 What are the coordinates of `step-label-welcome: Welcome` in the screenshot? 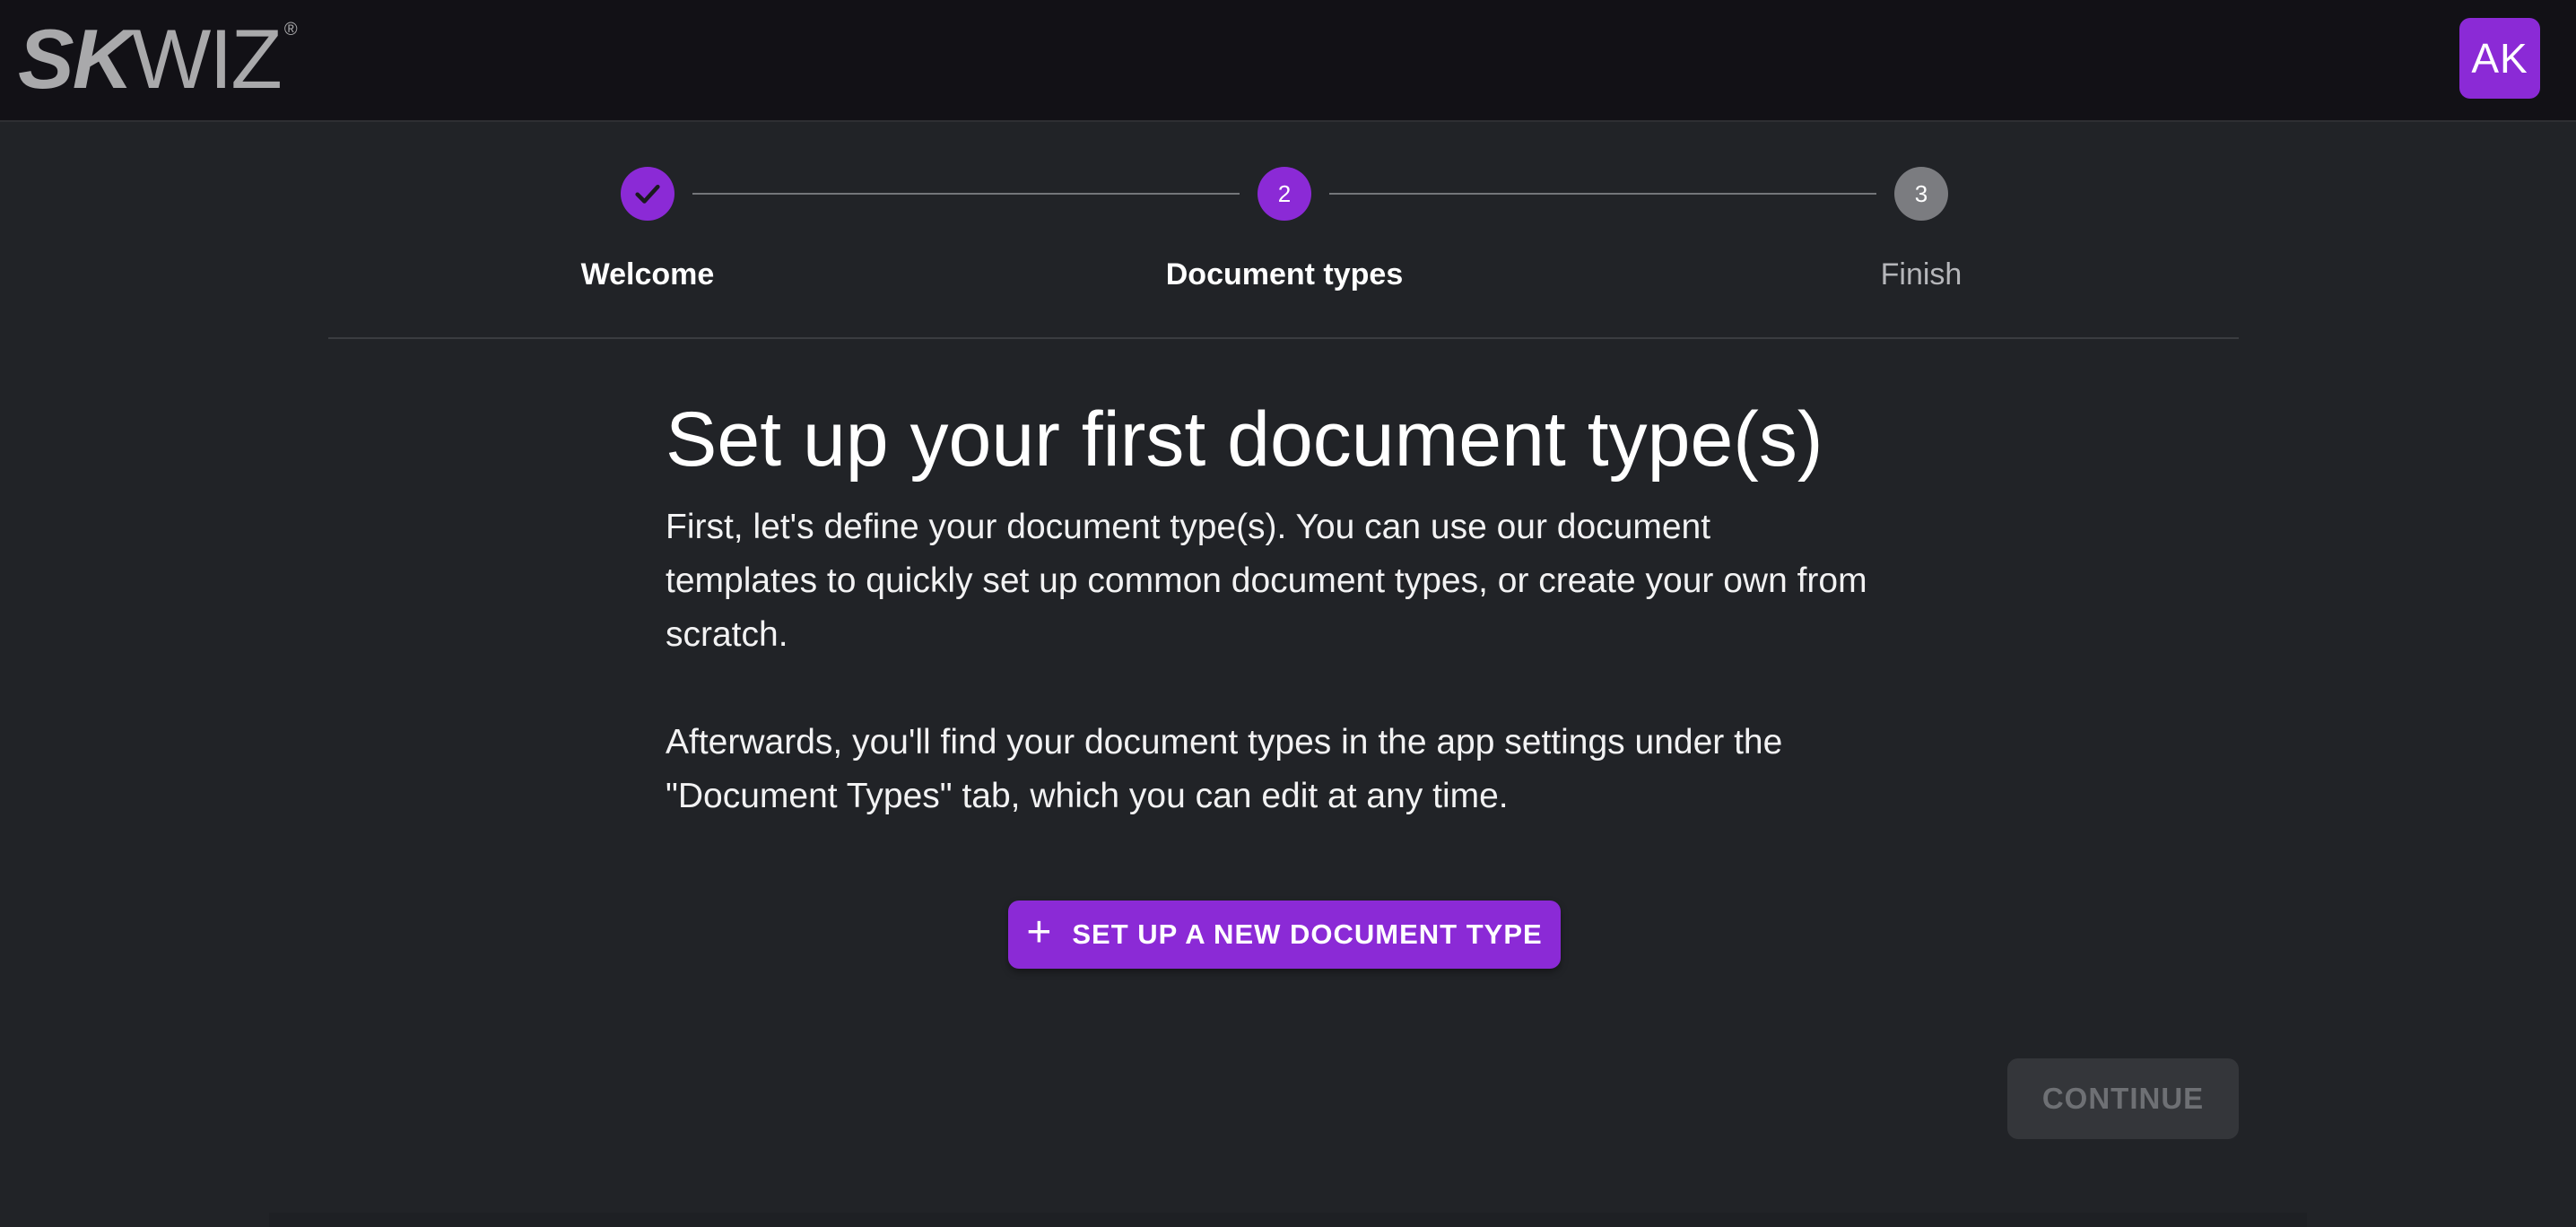 It's located at (647, 274).